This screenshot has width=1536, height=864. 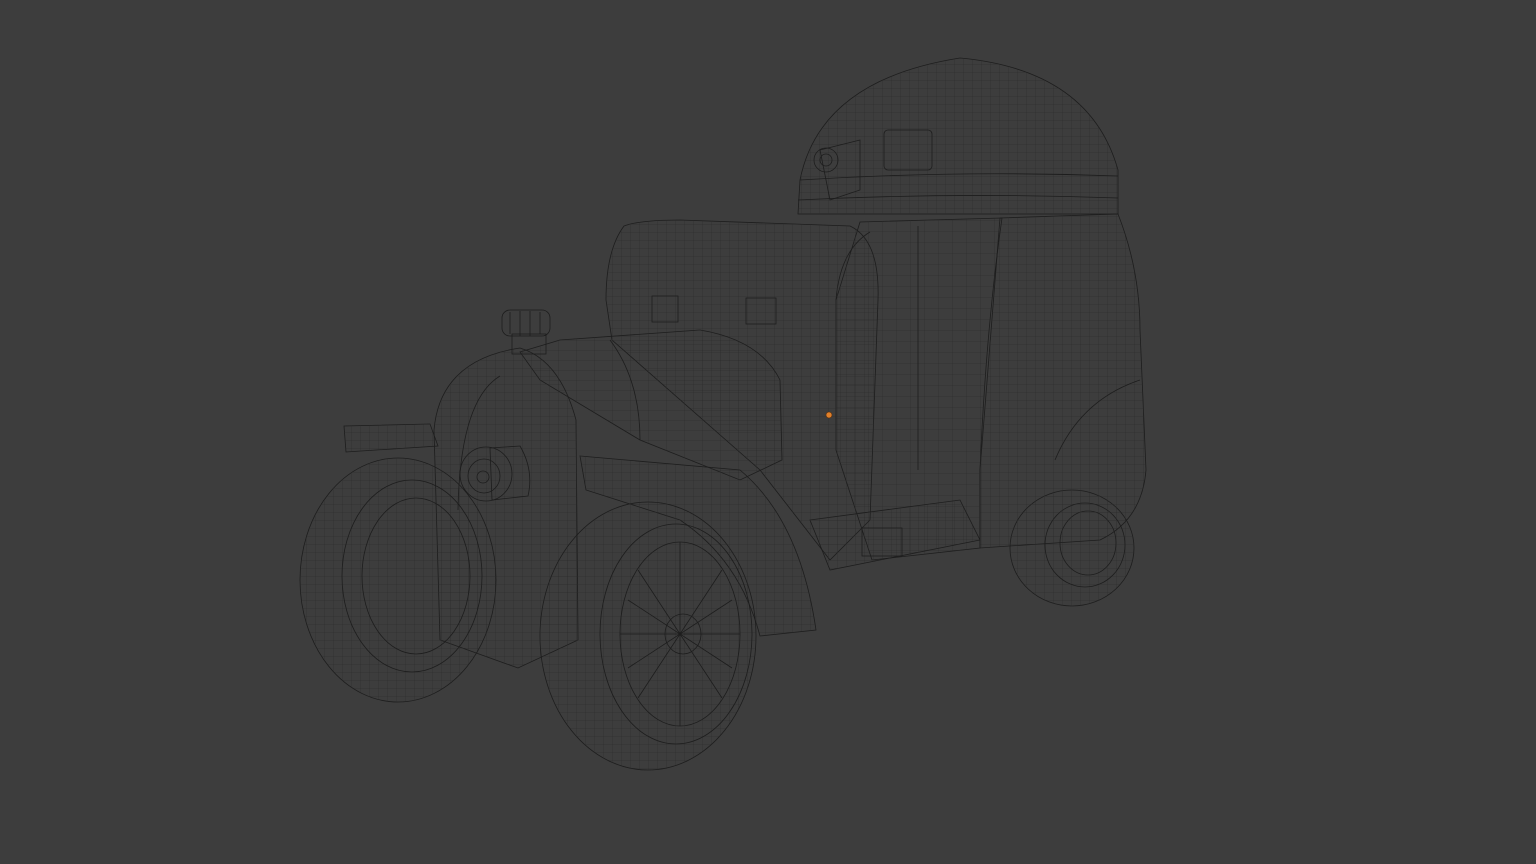 What do you see at coordinates (391, 438) in the screenshot?
I see `left-fender` at bounding box center [391, 438].